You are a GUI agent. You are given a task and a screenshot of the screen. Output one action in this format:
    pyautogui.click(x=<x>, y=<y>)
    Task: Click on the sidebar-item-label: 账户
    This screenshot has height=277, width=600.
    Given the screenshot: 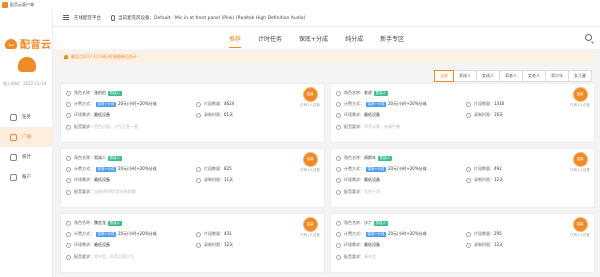 What is the action you would take?
    pyautogui.click(x=26, y=177)
    